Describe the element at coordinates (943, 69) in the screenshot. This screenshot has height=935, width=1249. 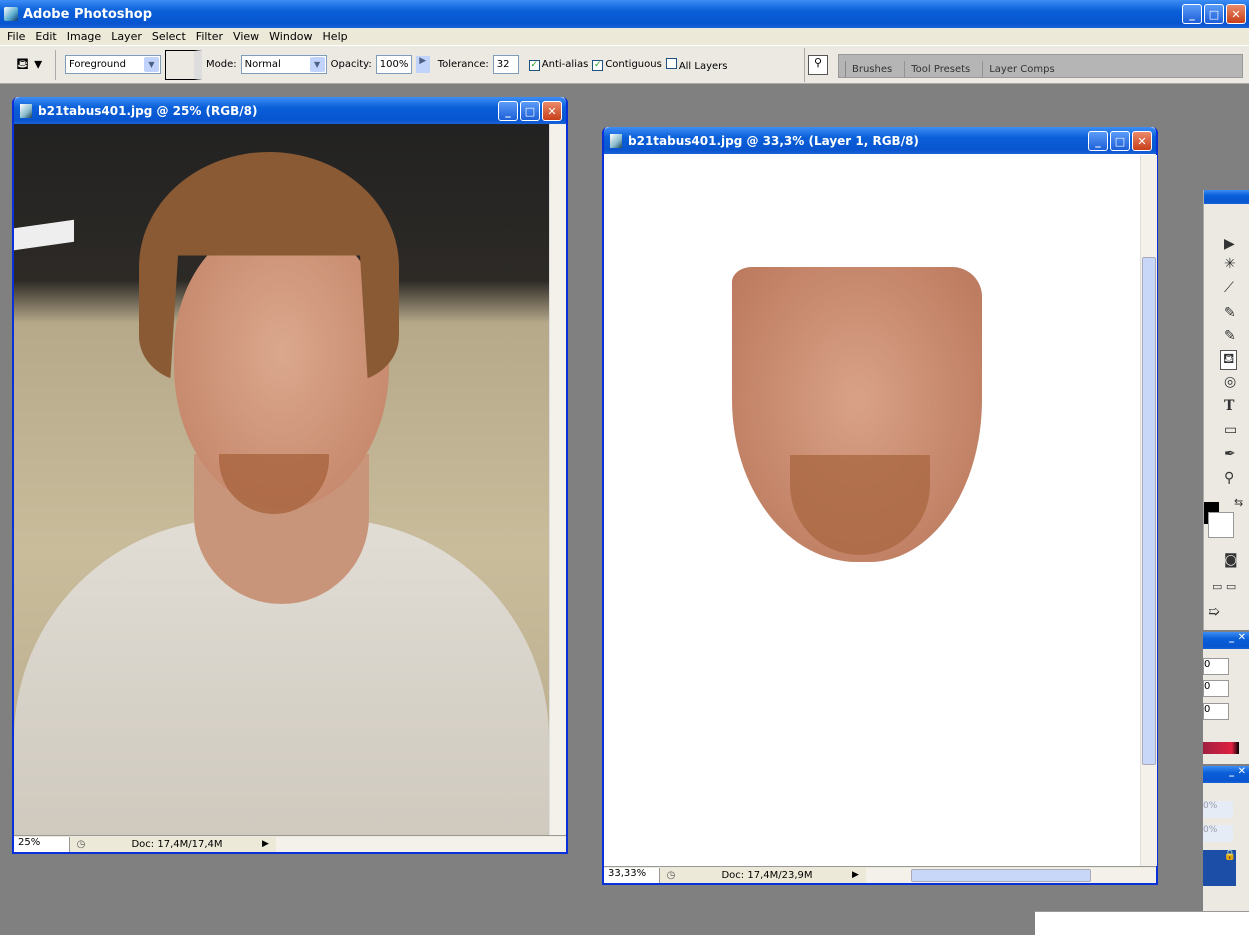
I see `tab-tool-presets: Tool Presets` at that location.